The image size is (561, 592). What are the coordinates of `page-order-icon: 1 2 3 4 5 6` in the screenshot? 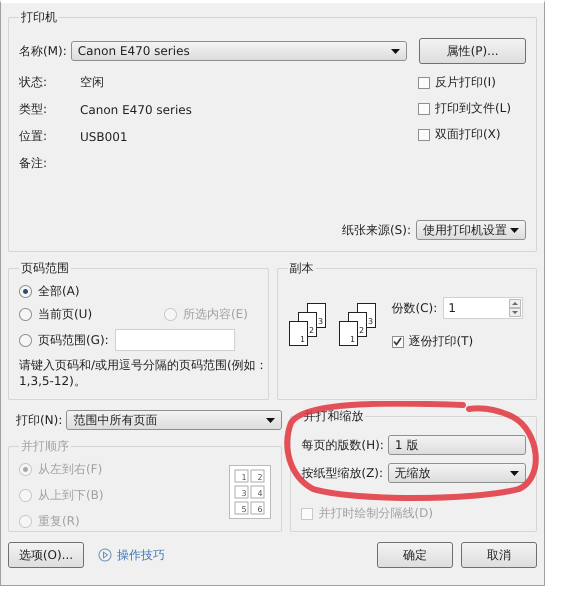 It's located at (250, 492).